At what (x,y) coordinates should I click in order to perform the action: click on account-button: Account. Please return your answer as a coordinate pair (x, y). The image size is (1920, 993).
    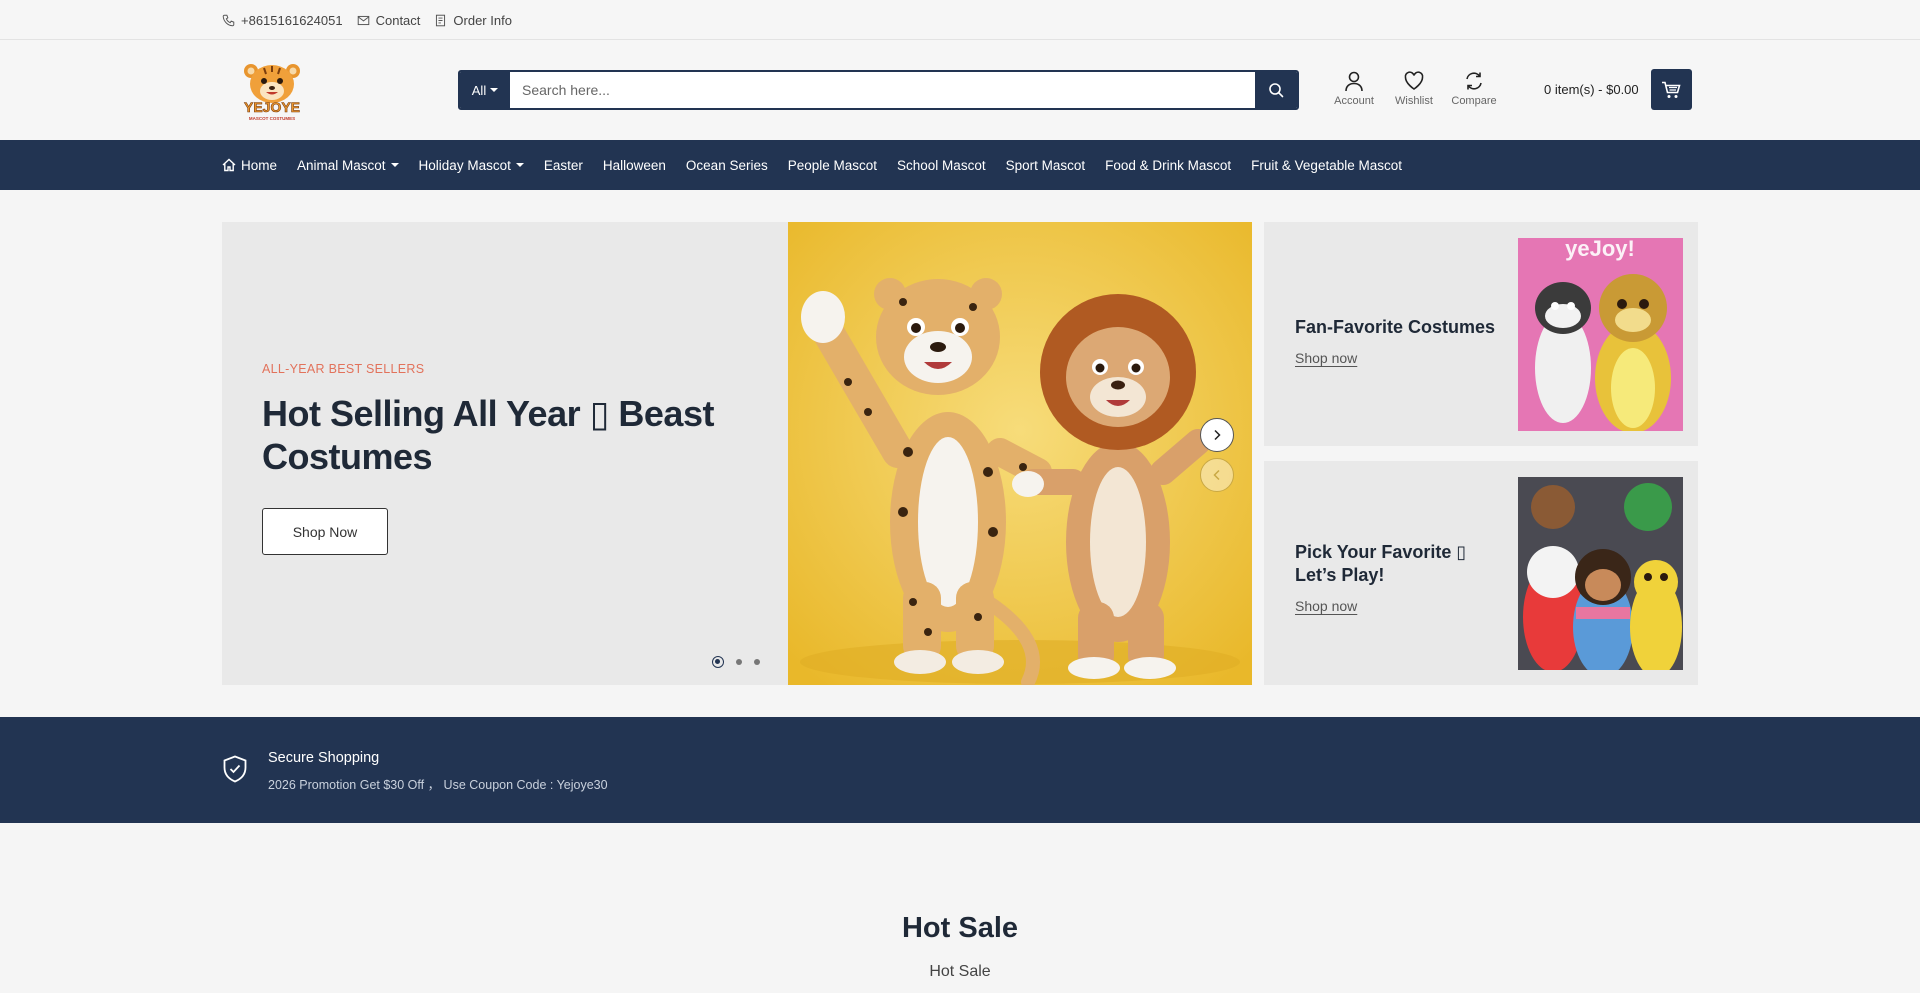
    Looking at the image, I should click on (1354, 88).